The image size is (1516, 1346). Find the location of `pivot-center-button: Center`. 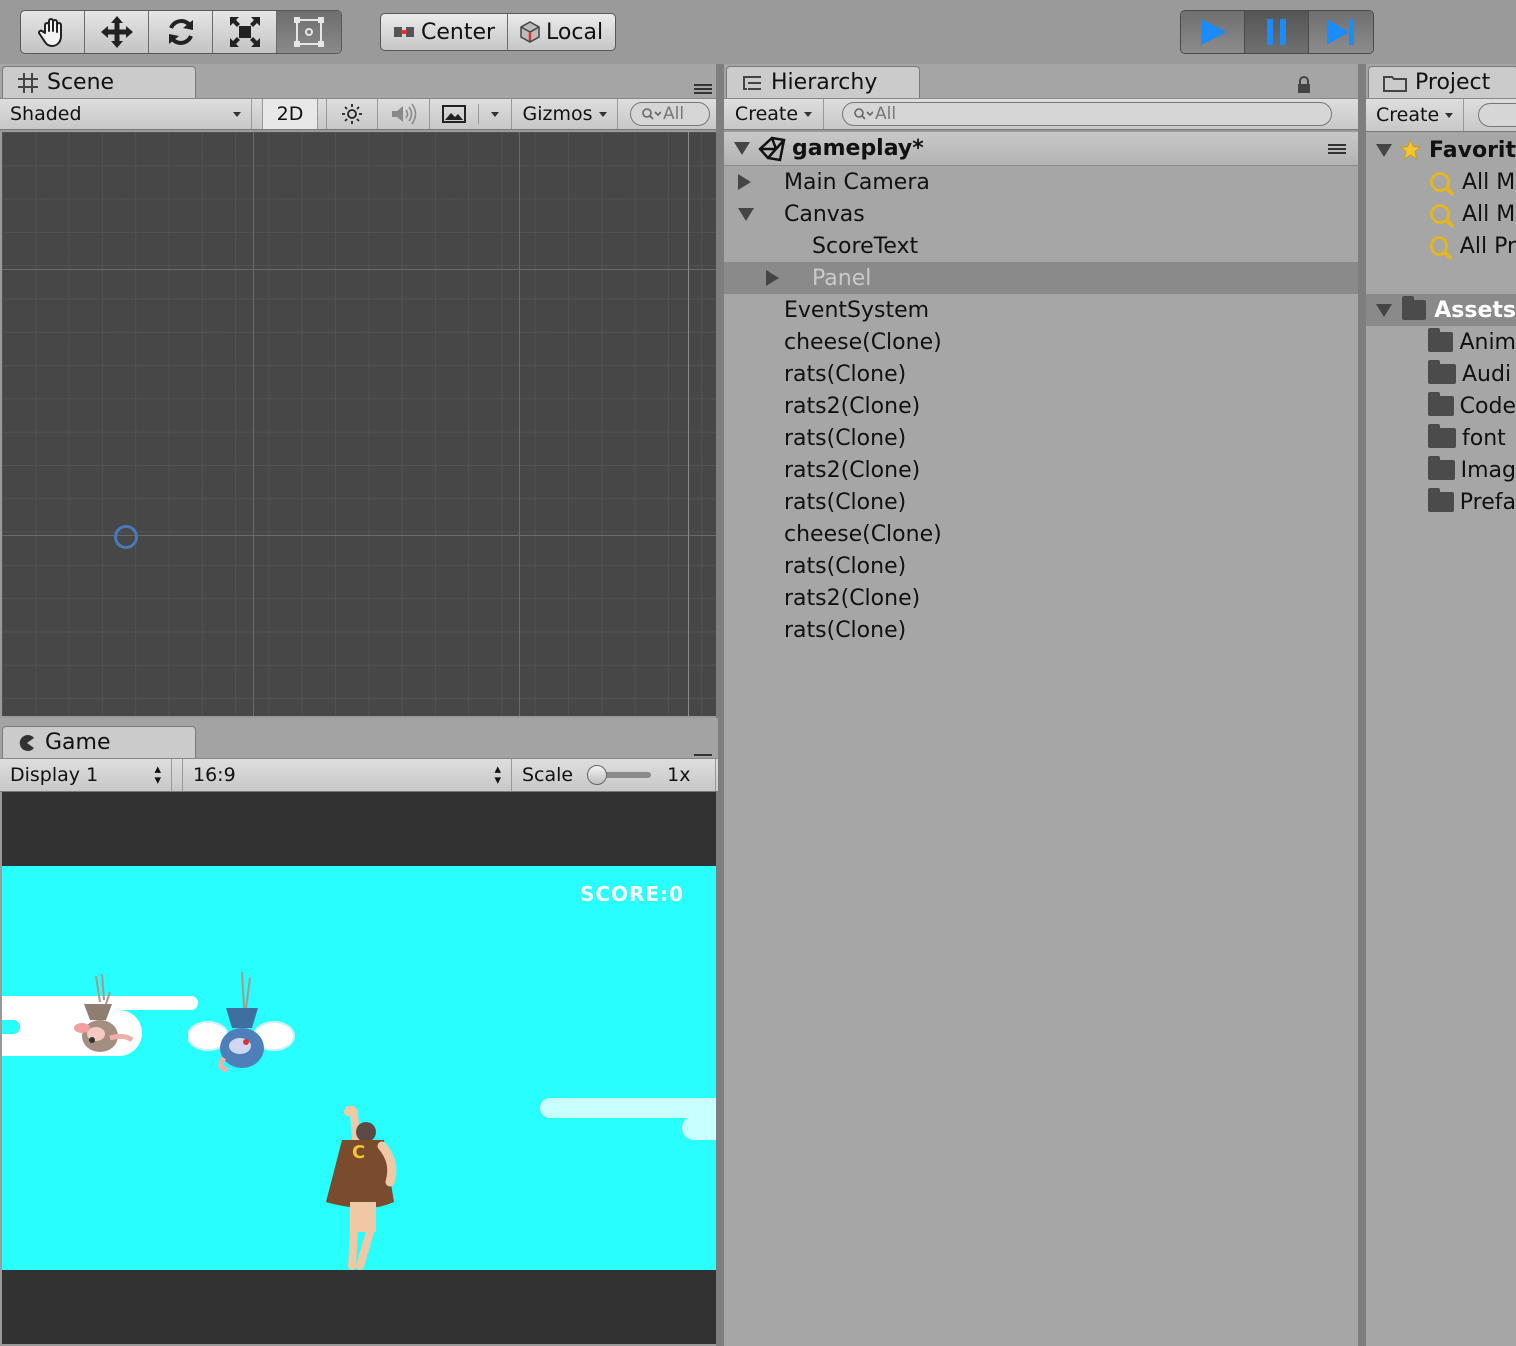

pivot-center-button: Center is located at coordinates (445, 32).